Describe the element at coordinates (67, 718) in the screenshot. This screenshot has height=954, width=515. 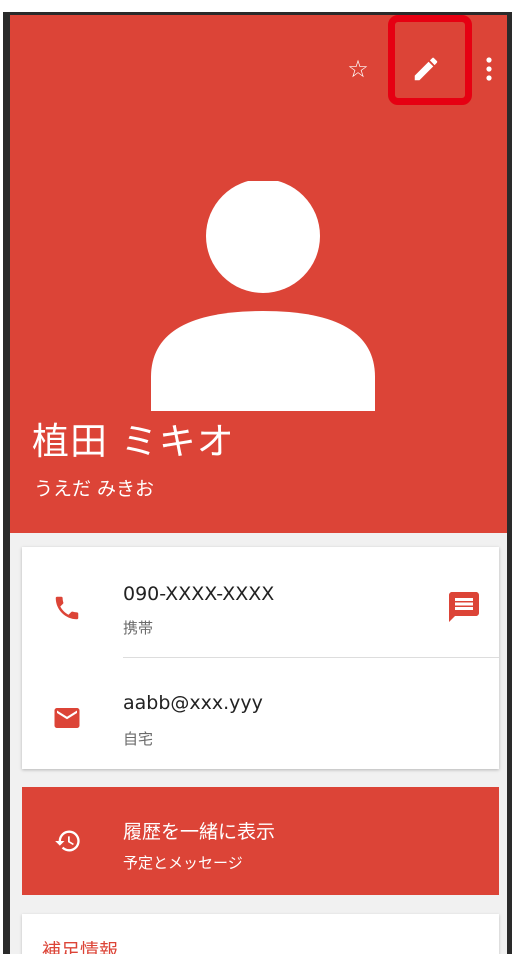
I see `email-icon` at that location.